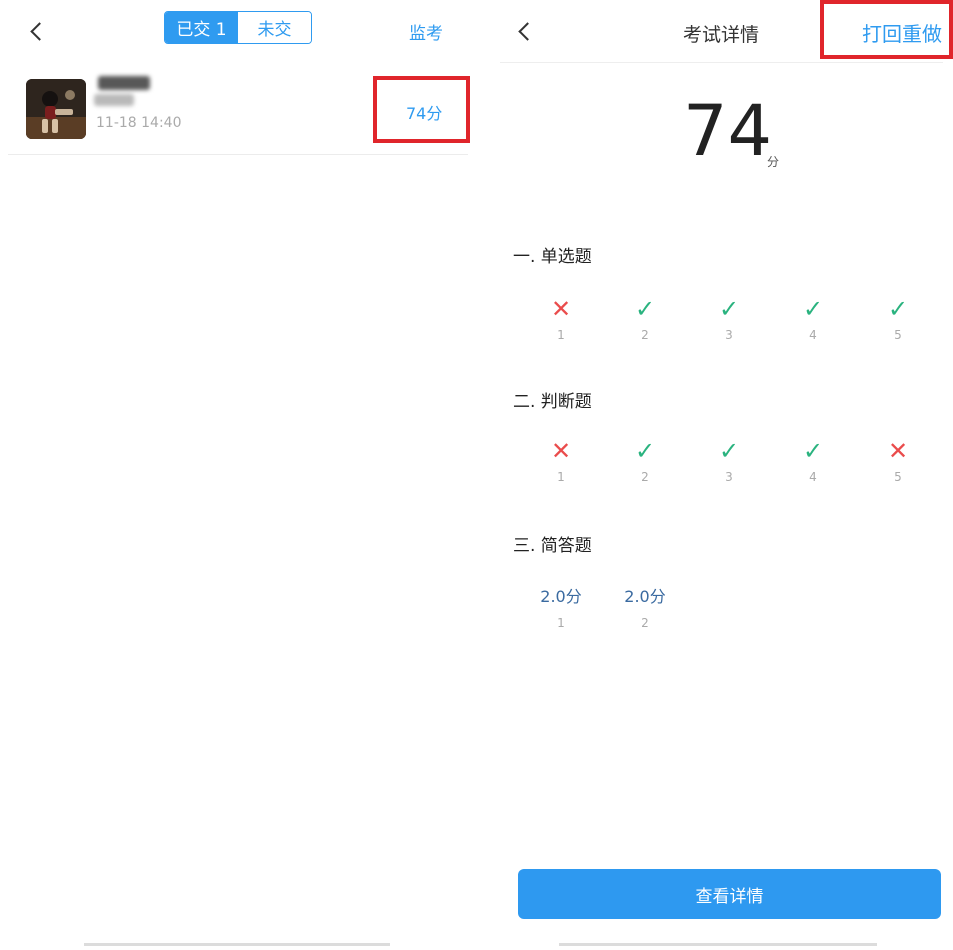 The width and height of the screenshot is (953, 950). What do you see at coordinates (773, 162) in the screenshot?
I see `total-score-unit: 分` at bounding box center [773, 162].